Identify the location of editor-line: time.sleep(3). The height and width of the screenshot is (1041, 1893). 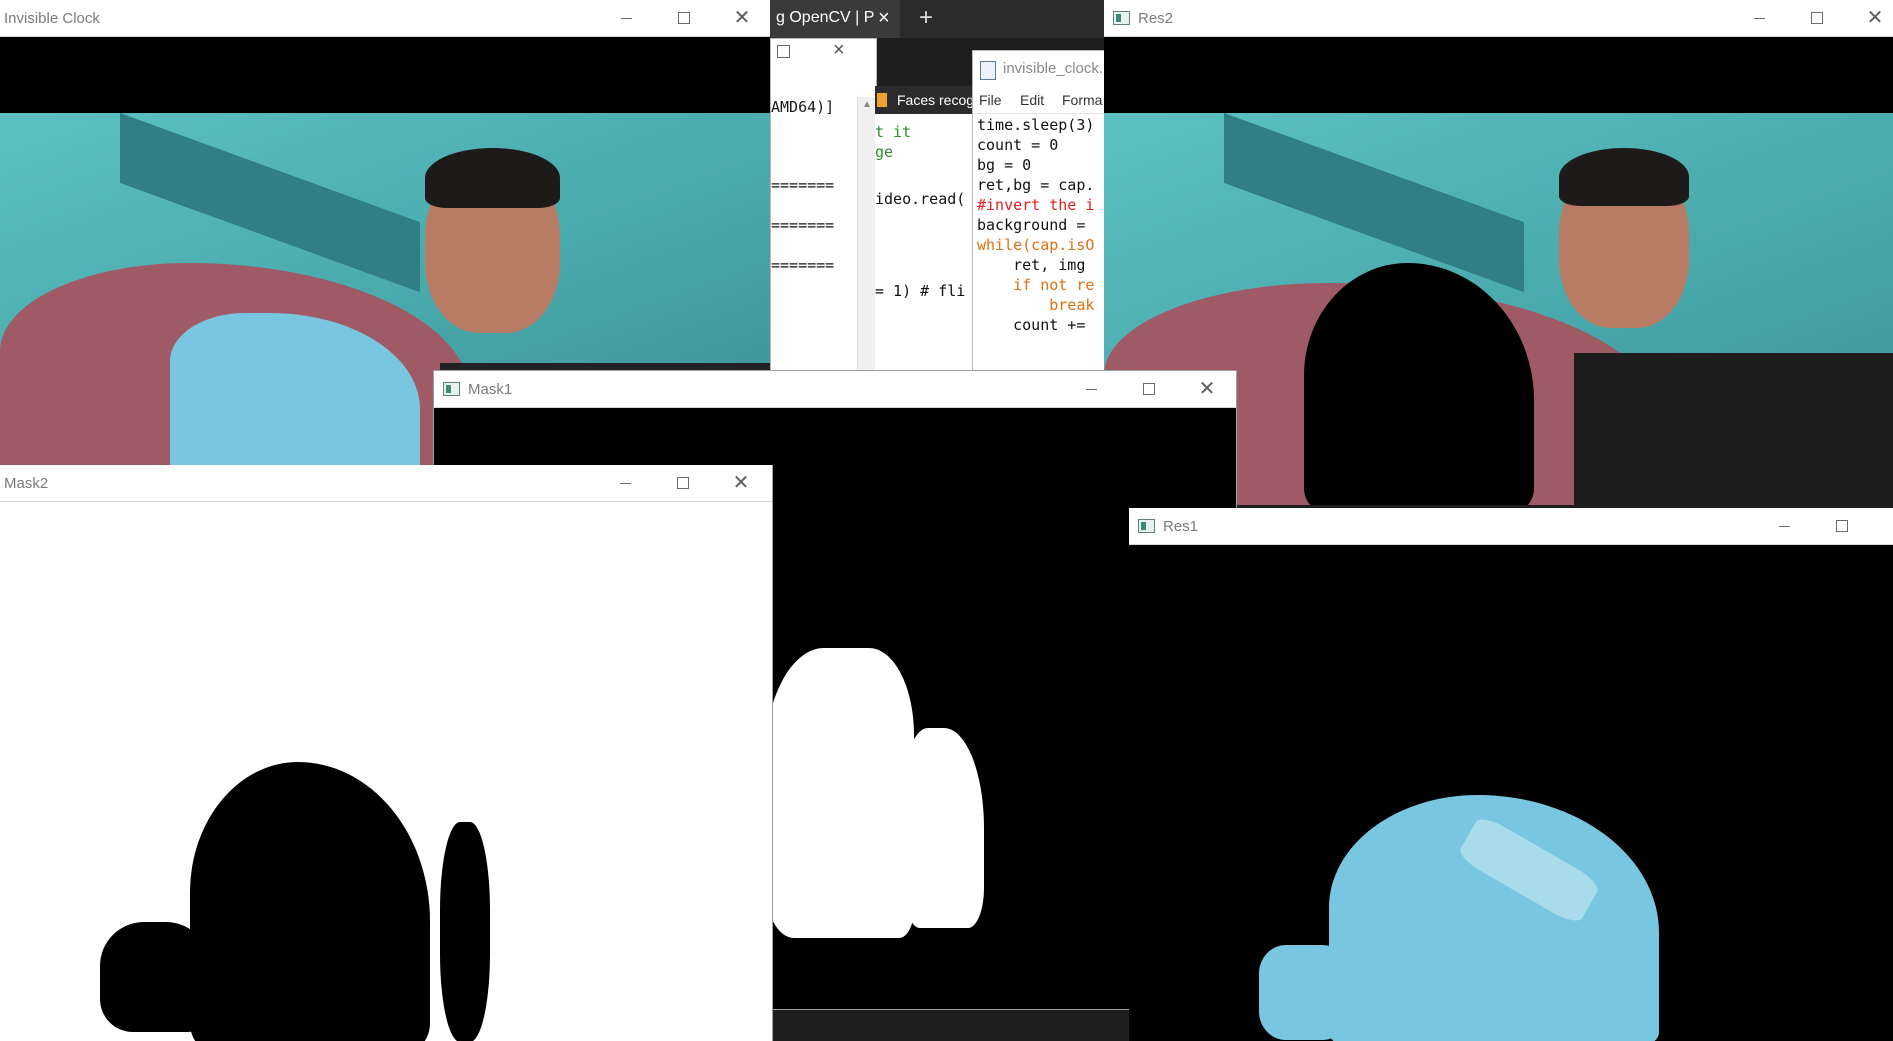
(1036, 125).